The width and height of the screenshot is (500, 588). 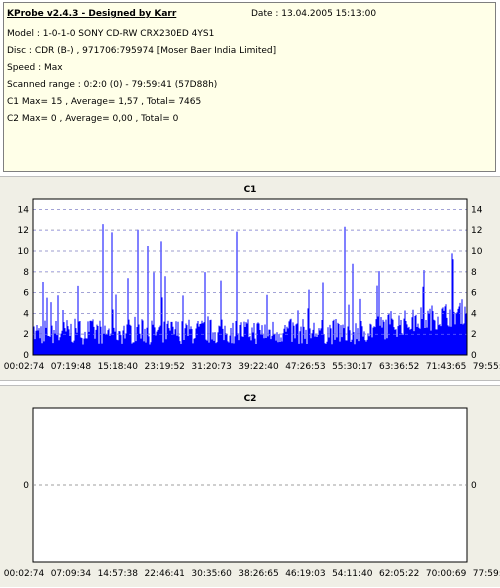 I want to click on c2-y-tick-left: 0, so click(x=26, y=486).